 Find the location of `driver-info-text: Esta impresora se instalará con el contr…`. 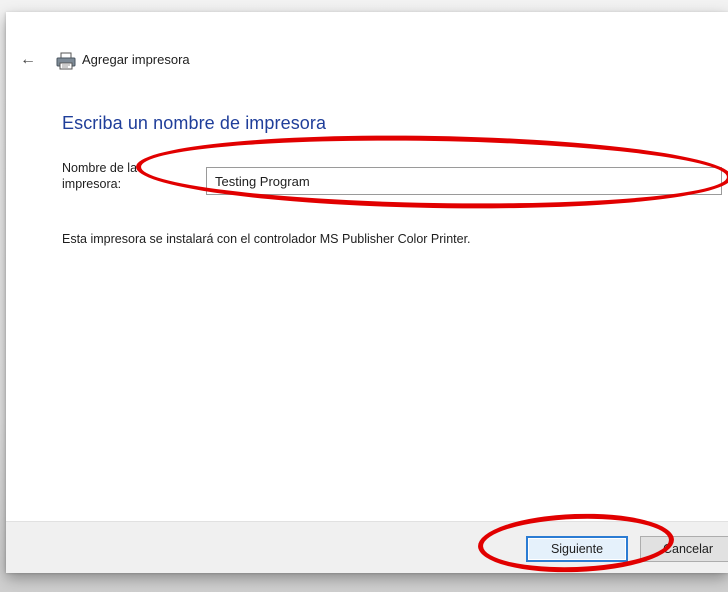

driver-info-text: Esta impresora se instalará con el contr… is located at coordinates (266, 239).